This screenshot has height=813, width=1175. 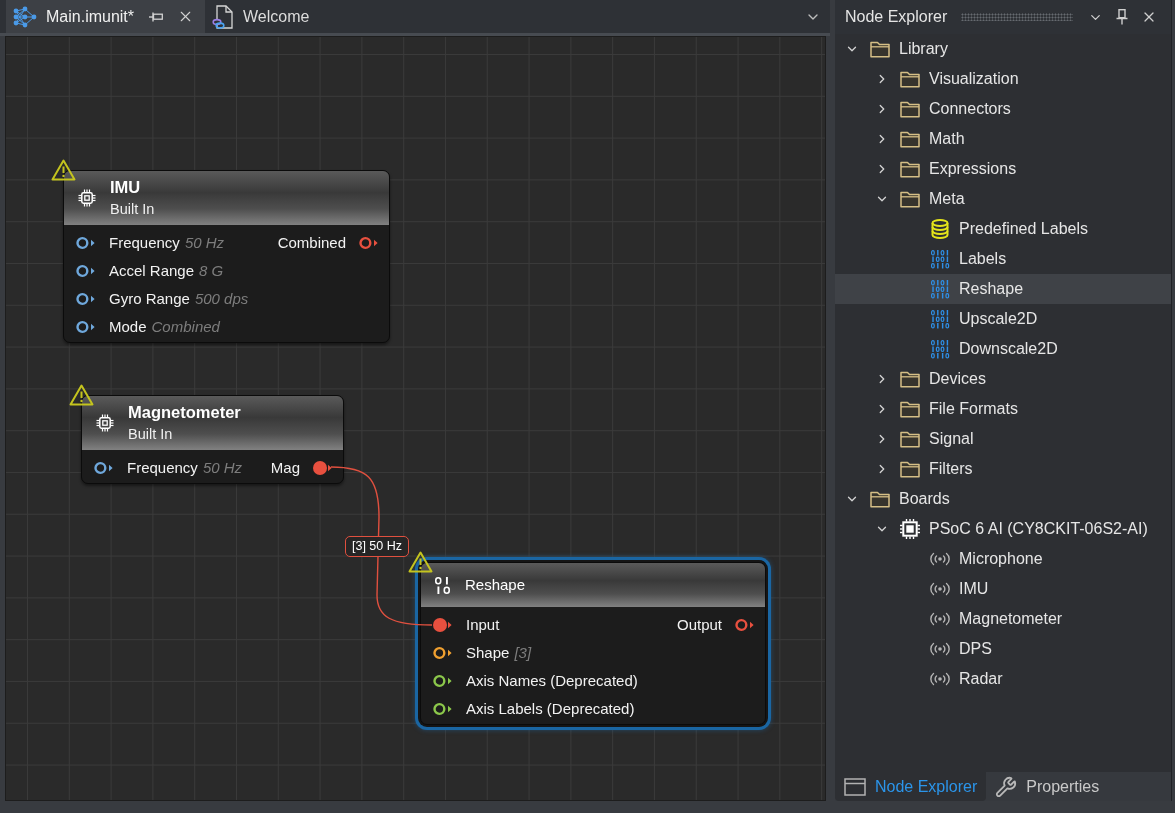 I want to click on node-title: IMU, so click(x=126, y=187).